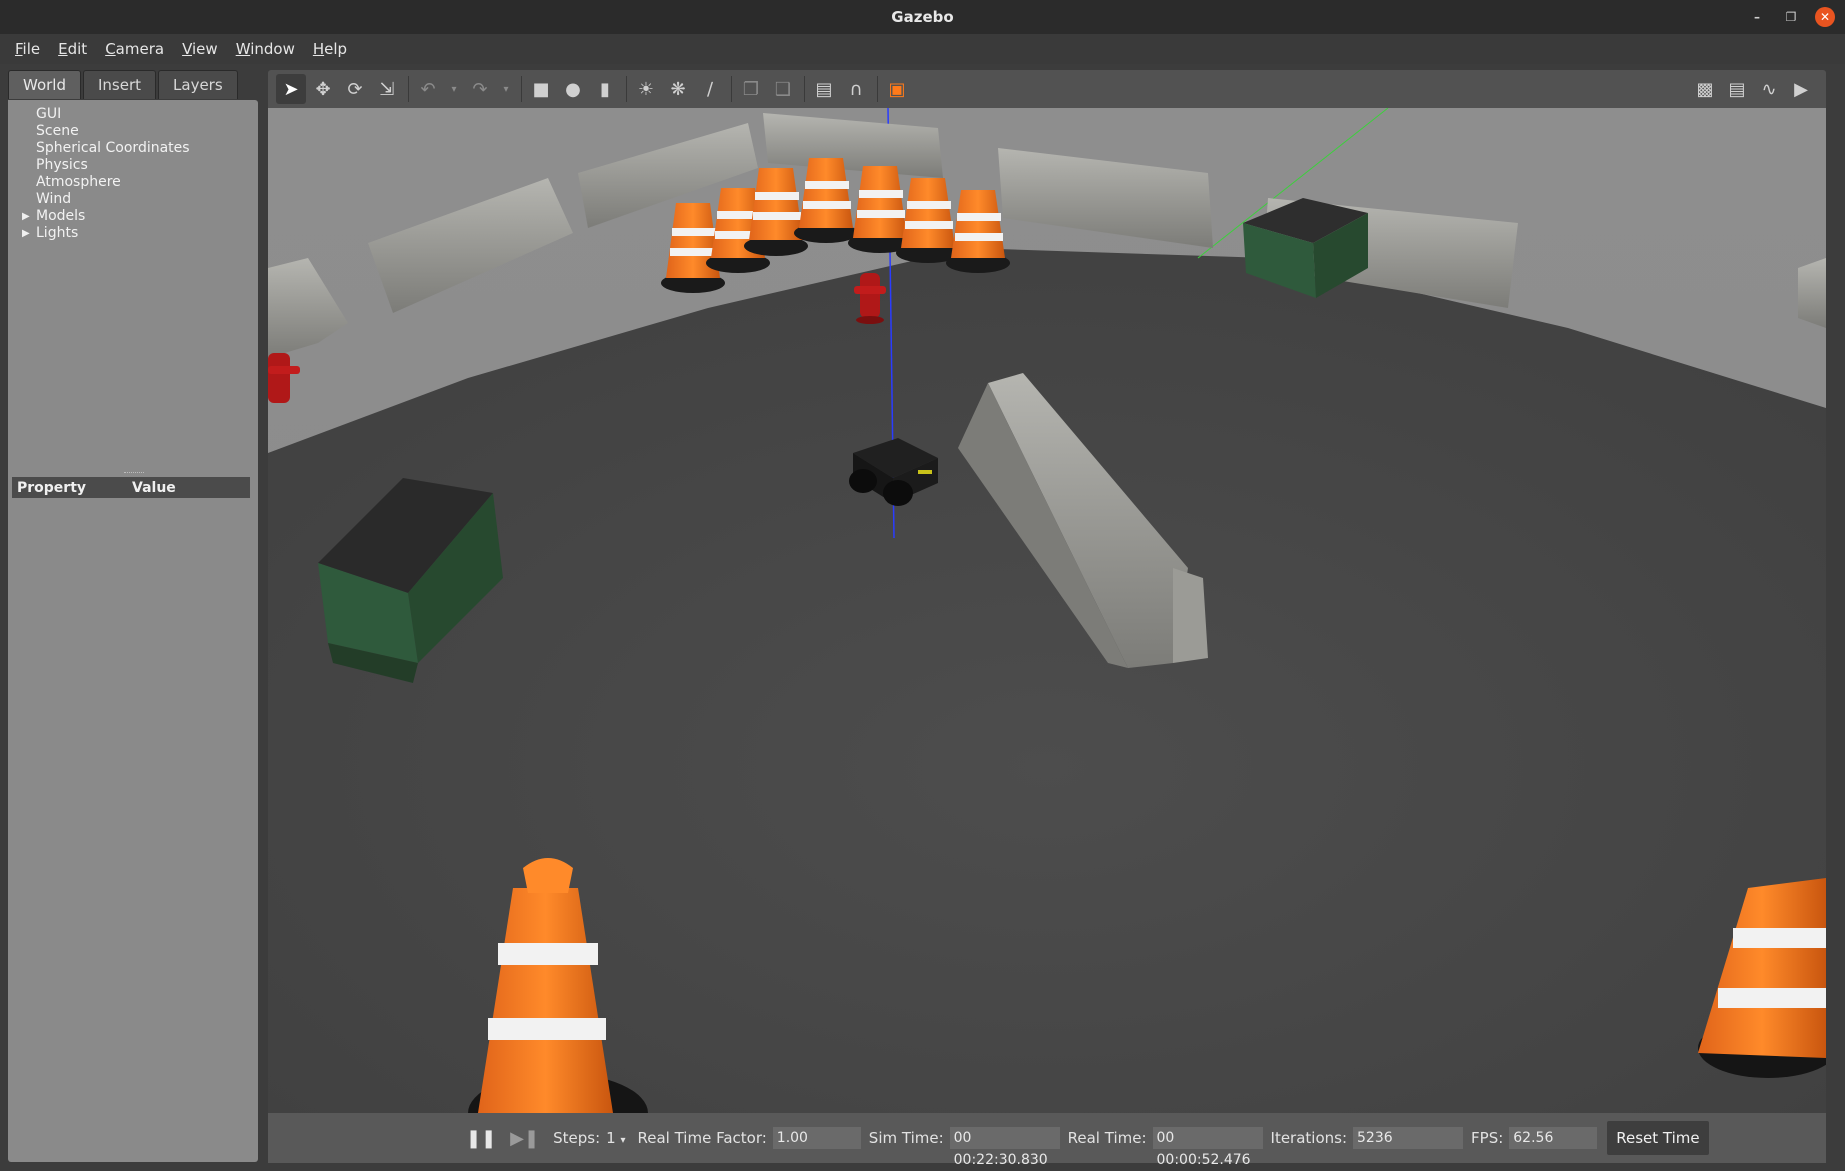 The width and height of the screenshot is (1845, 1171). Describe the element at coordinates (816, 1138) in the screenshot. I see `rtf-field: 1.00` at that location.